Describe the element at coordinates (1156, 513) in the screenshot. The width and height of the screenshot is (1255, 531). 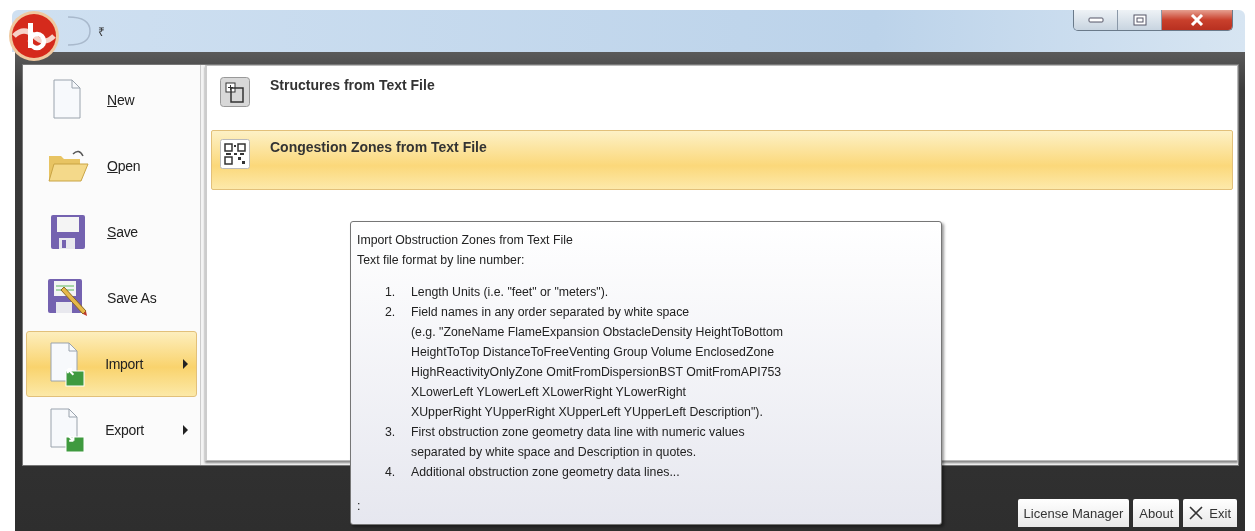
I see `footer-button: About` at that location.